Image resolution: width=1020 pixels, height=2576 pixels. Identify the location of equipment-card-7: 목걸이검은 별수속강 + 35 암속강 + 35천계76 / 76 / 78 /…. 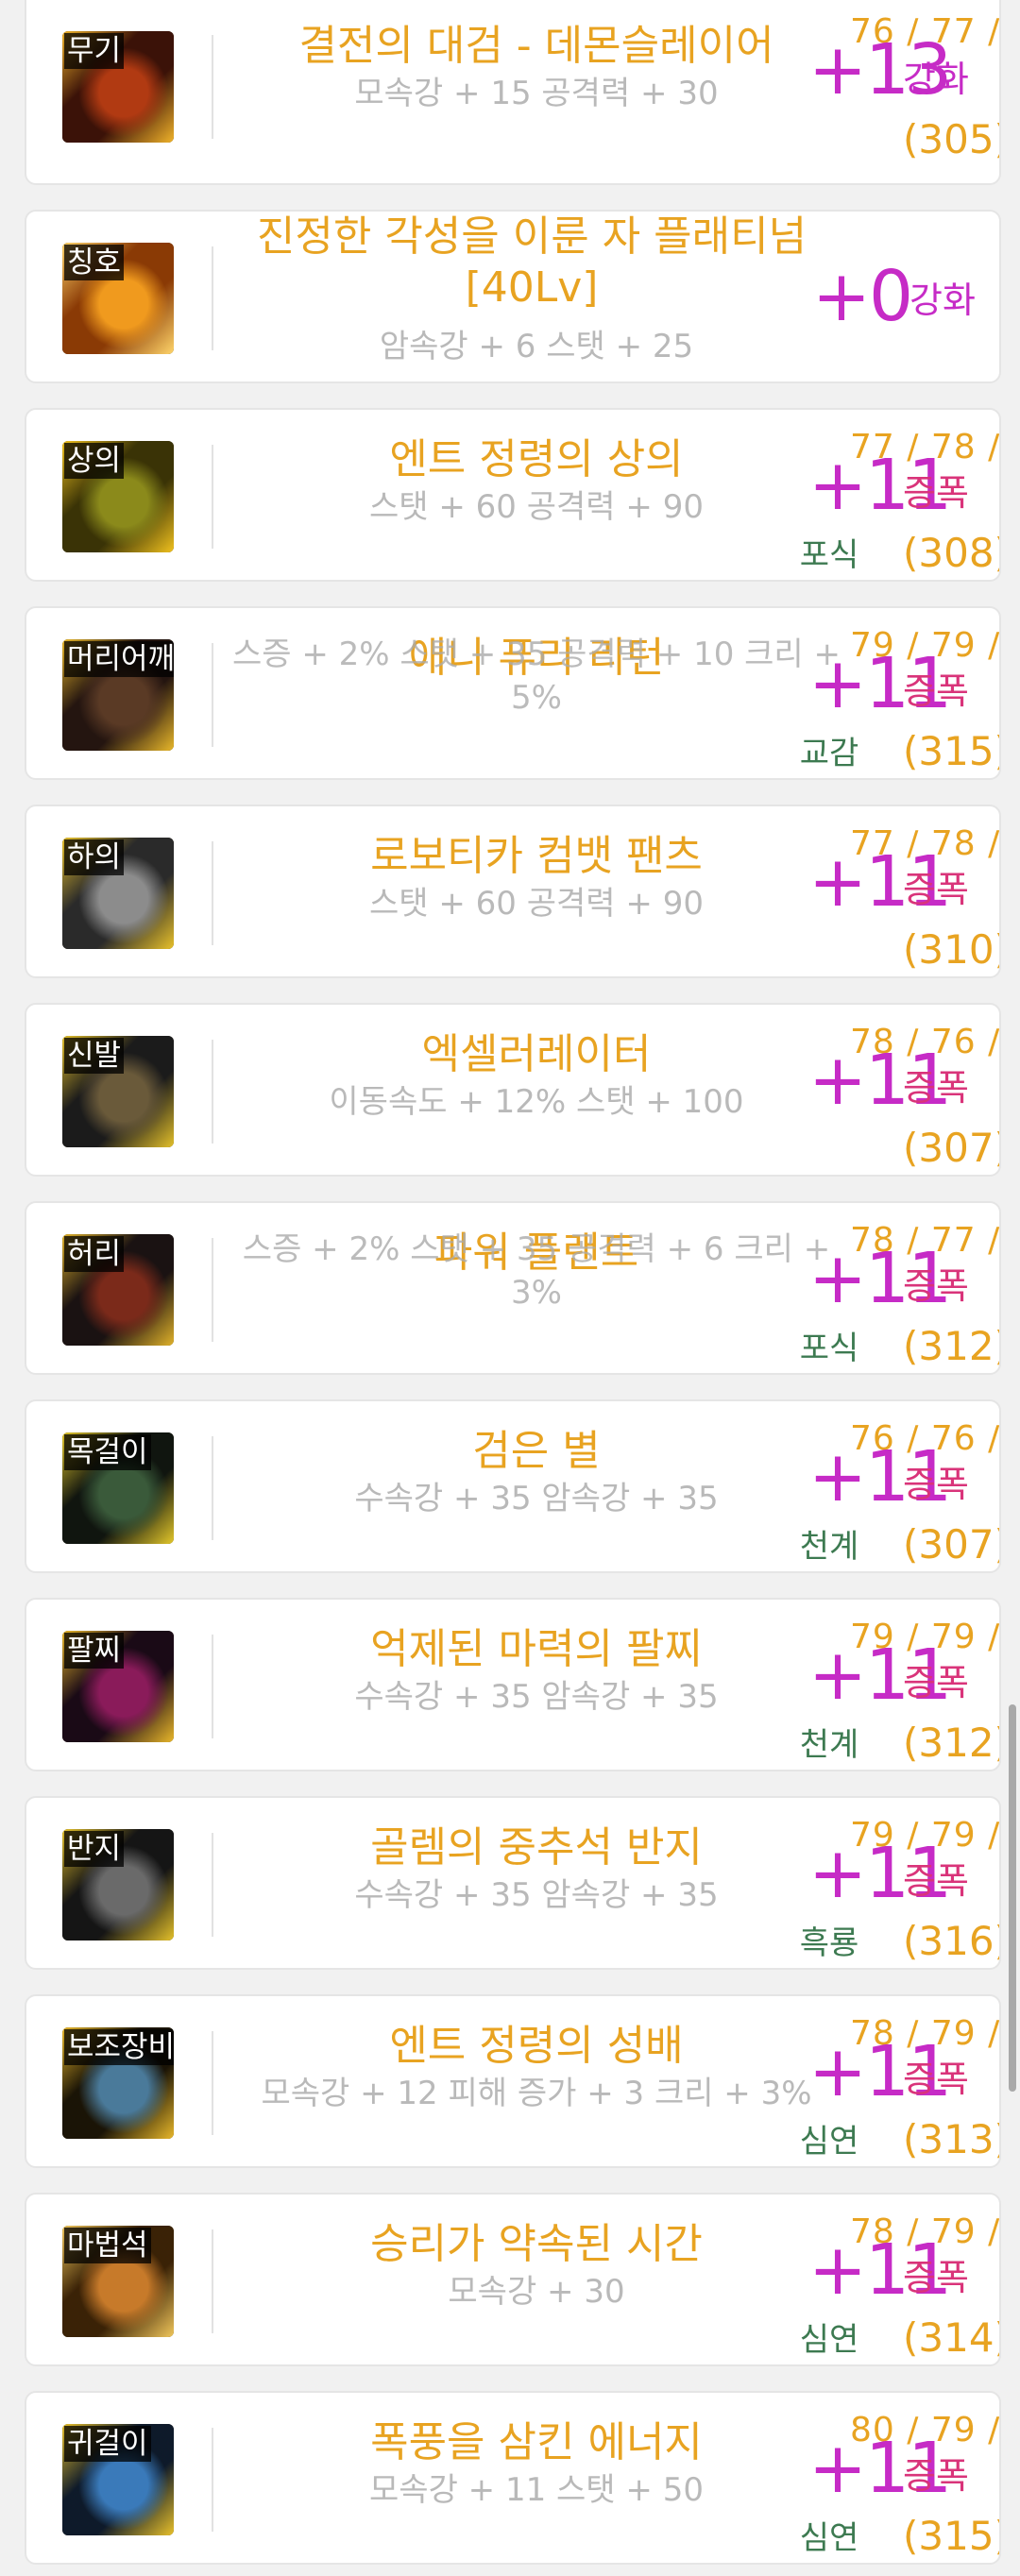
(513, 1486).